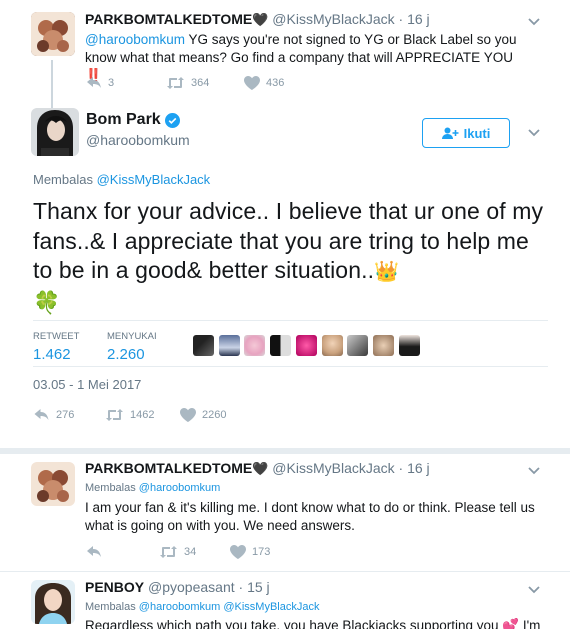  What do you see at coordinates (511, 623) in the screenshot?
I see `two-hearts-icon: 💕` at bounding box center [511, 623].